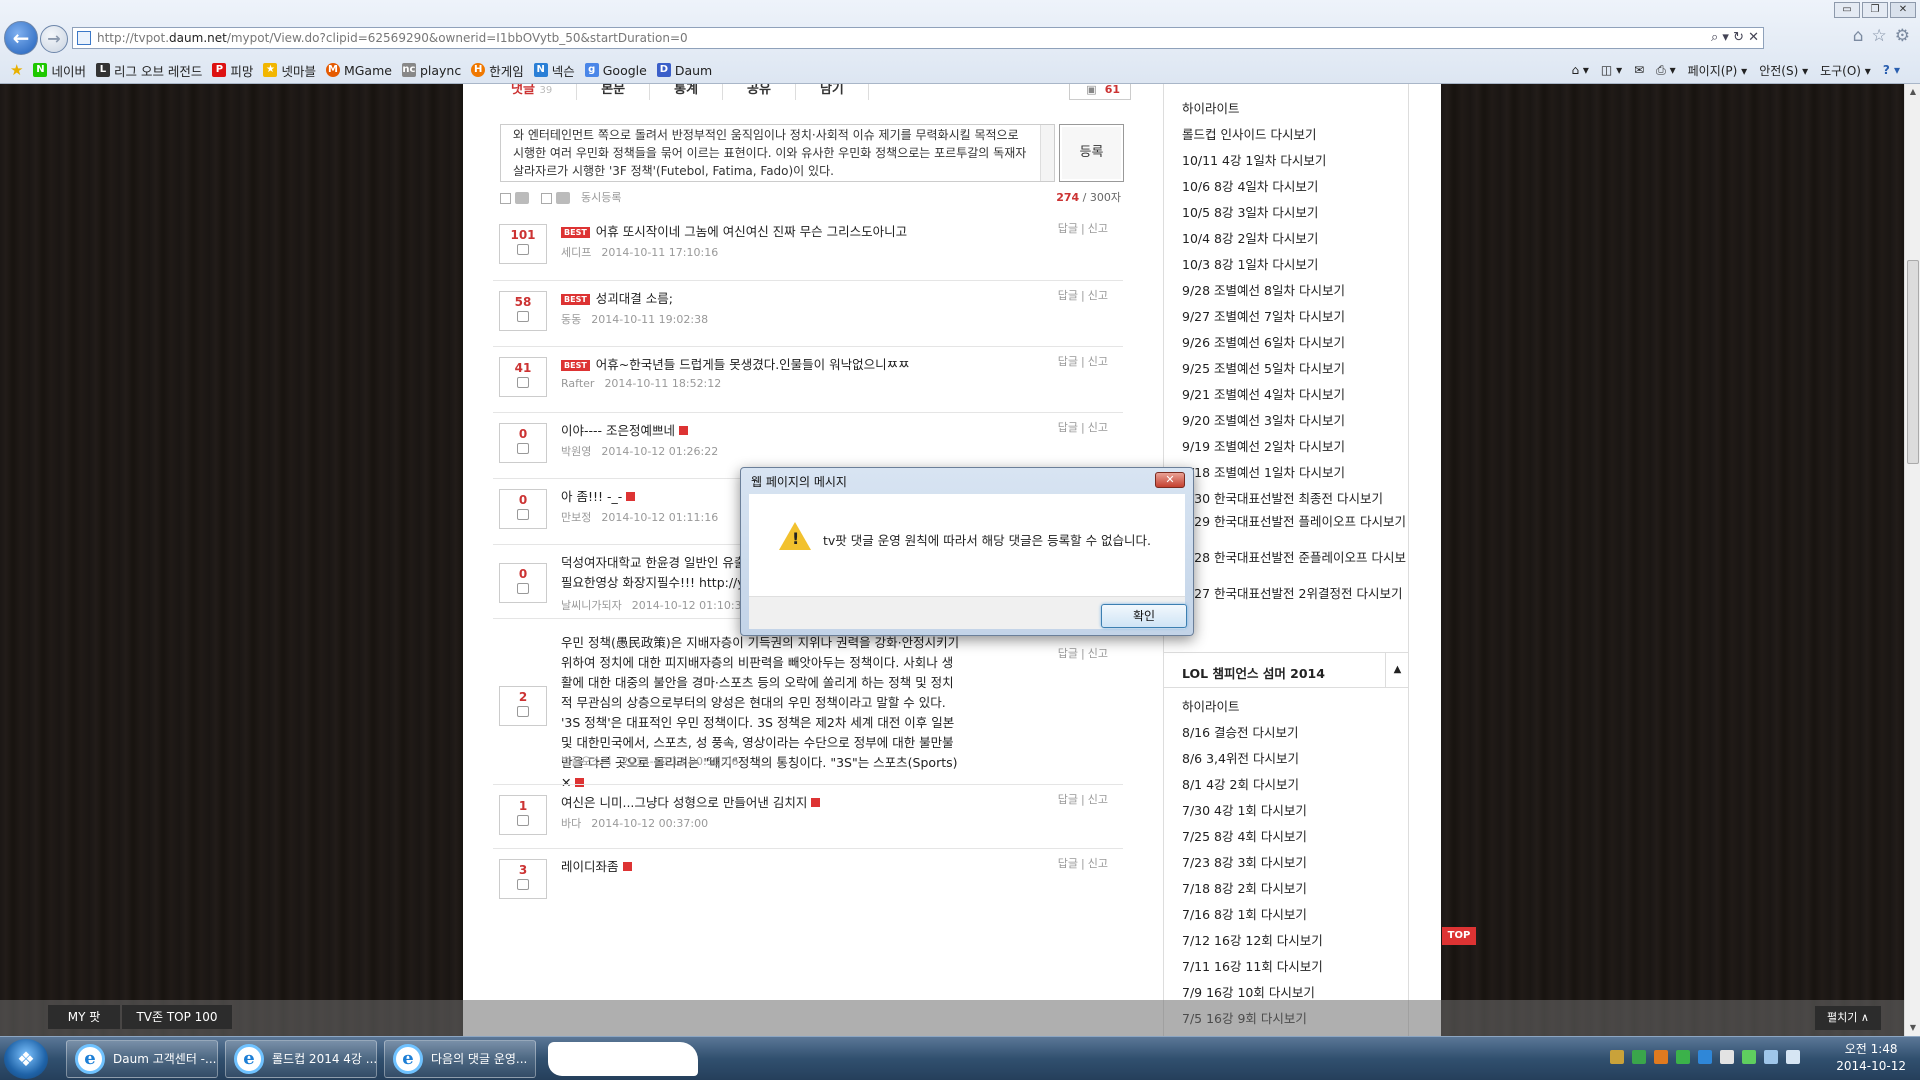 The image size is (1920, 1080). Describe the element at coordinates (1705, 1057) in the screenshot. I see `tray-cloud-icon` at that location.